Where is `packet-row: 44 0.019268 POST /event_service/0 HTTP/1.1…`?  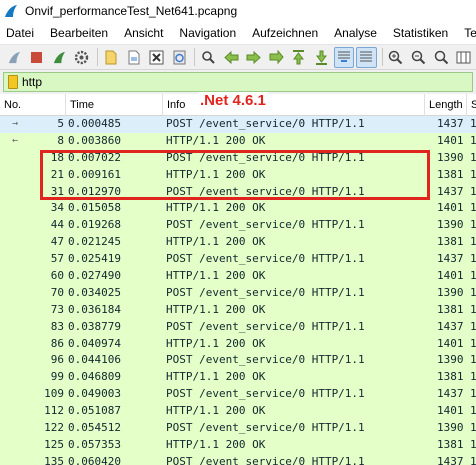
packet-row: 44 0.019268 POST /event_service/0 HTTP/1.1… is located at coordinates (238, 226).